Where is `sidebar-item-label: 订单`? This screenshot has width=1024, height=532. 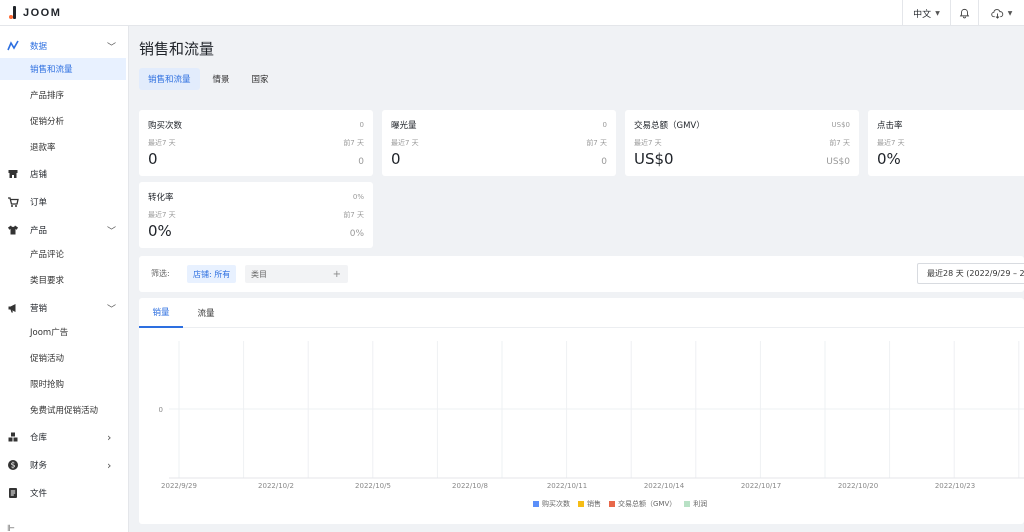 sidebar-item-label: 订单 is located at coordinates (39, 203).